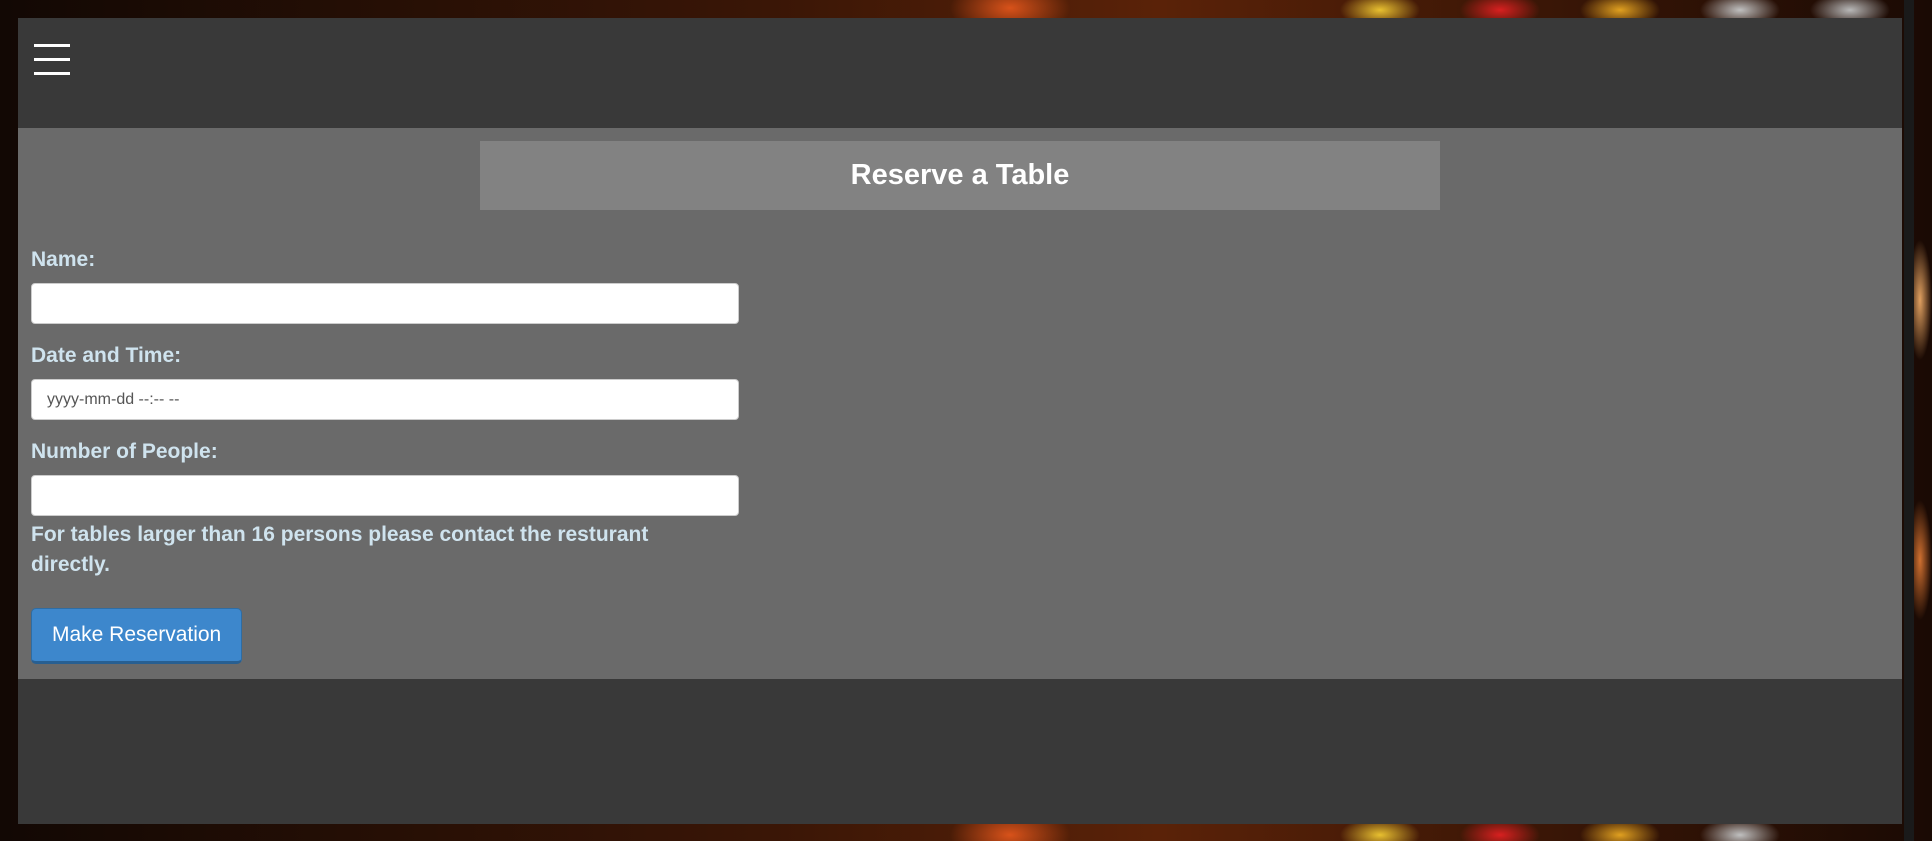  Describe the element at coordinates (137, 636) in the screenshot. I see `make-reservation-button: Make Reservation` at that location.